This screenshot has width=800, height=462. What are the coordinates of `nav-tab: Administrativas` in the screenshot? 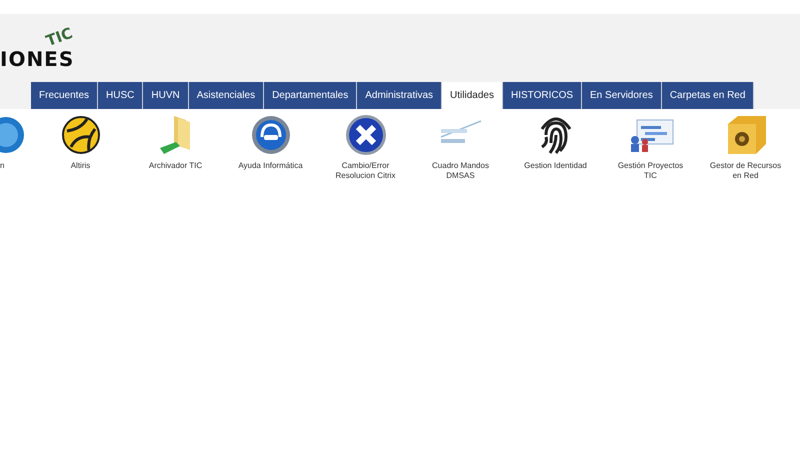 It's located at (399, 95).